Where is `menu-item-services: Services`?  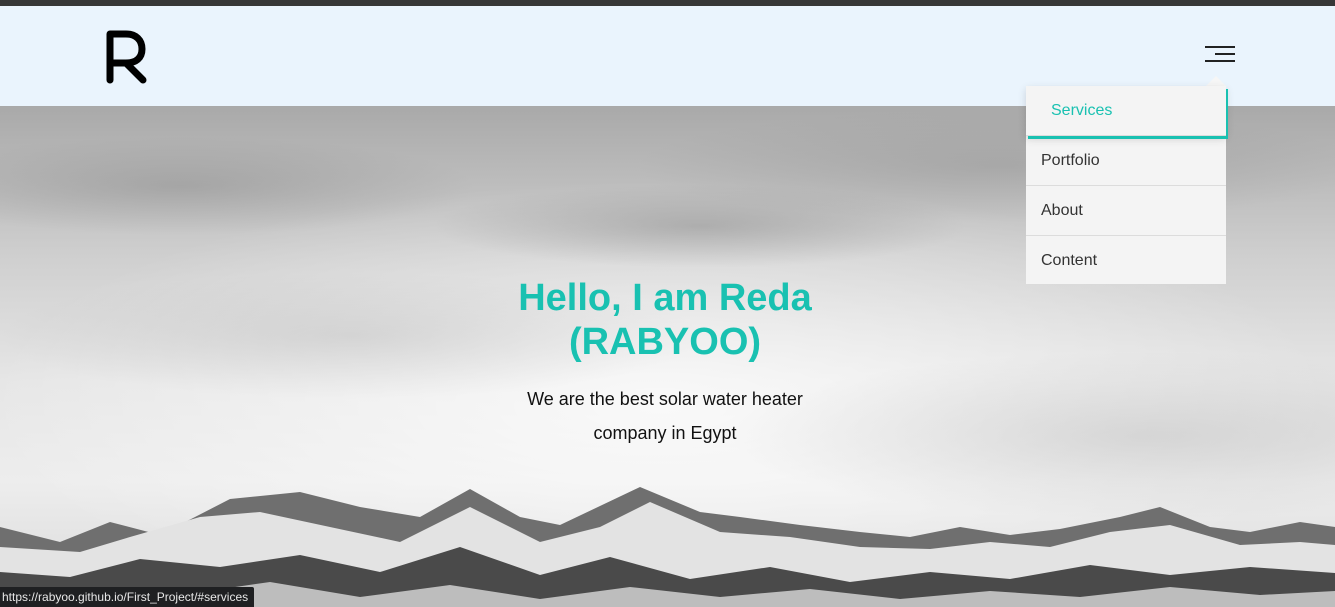
menu-item-services: Services is located at coordinates (1126, 111).